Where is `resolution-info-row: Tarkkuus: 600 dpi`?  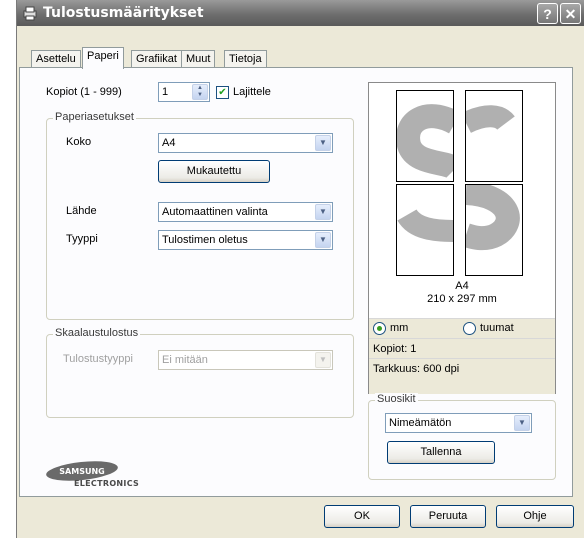
resolution-info-row: Tarkkuus: 600 dpi is located at coordinates (462, 376).